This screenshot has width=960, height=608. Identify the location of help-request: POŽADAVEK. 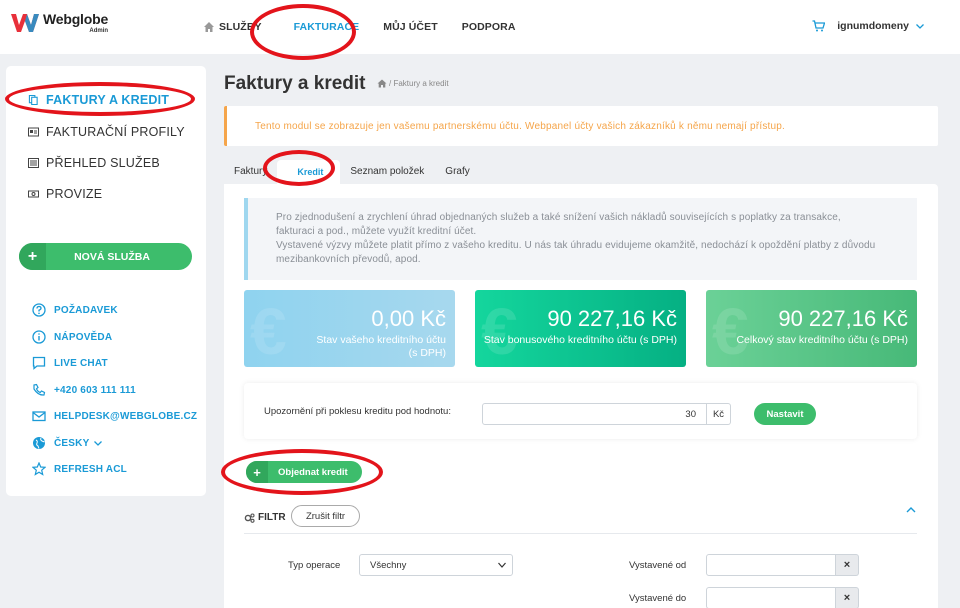
(75, 310).